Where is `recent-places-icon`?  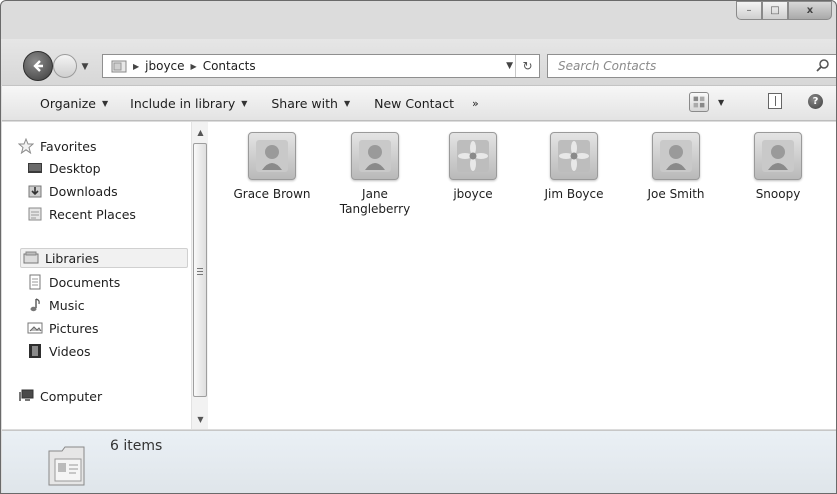
recent-places-icon is located at coordinates (35, 214).